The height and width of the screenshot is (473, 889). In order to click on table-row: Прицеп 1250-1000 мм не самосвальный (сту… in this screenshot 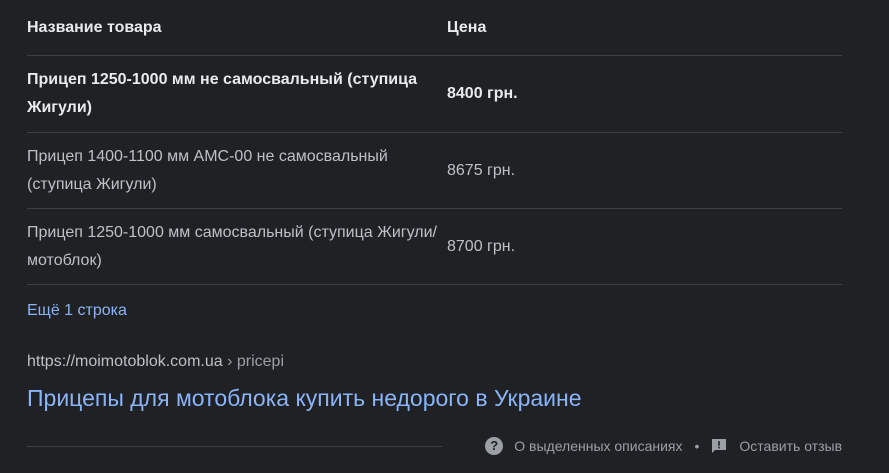, I will do `click(434, 94)`.